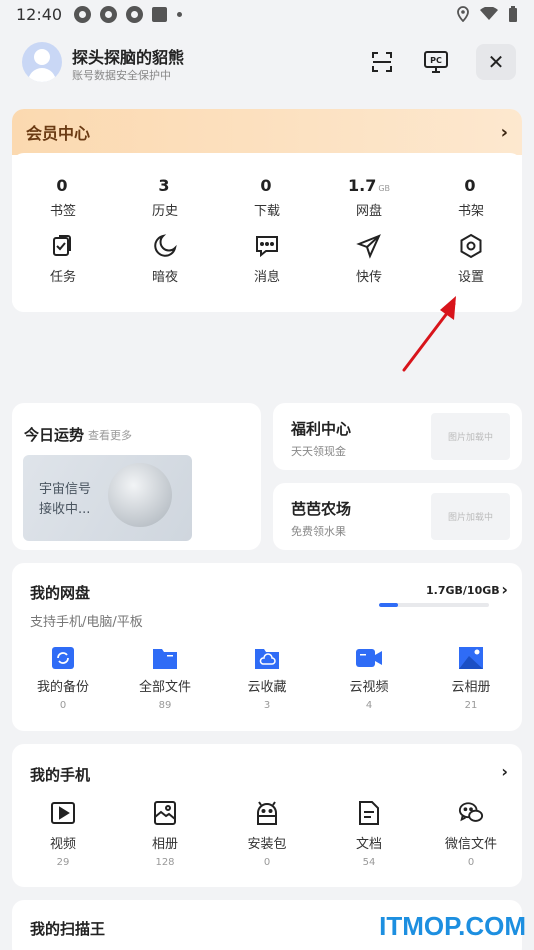  What do you see at coordinates (470, 211) in the screenshot?
I see `stat-label: 书架` at bounding box center [470, 211].